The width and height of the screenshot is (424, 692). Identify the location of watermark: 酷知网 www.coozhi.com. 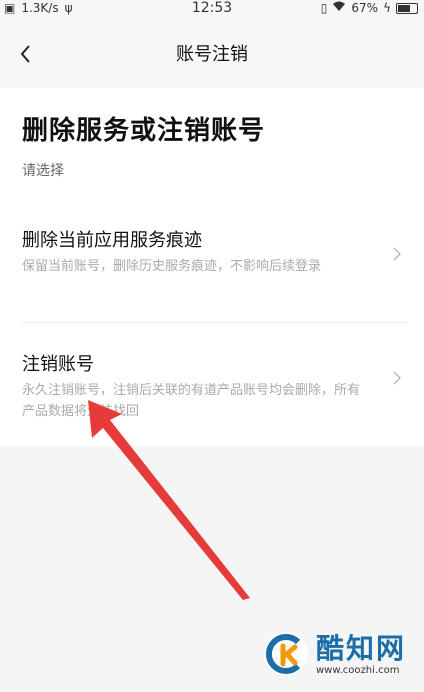
(334, 654).